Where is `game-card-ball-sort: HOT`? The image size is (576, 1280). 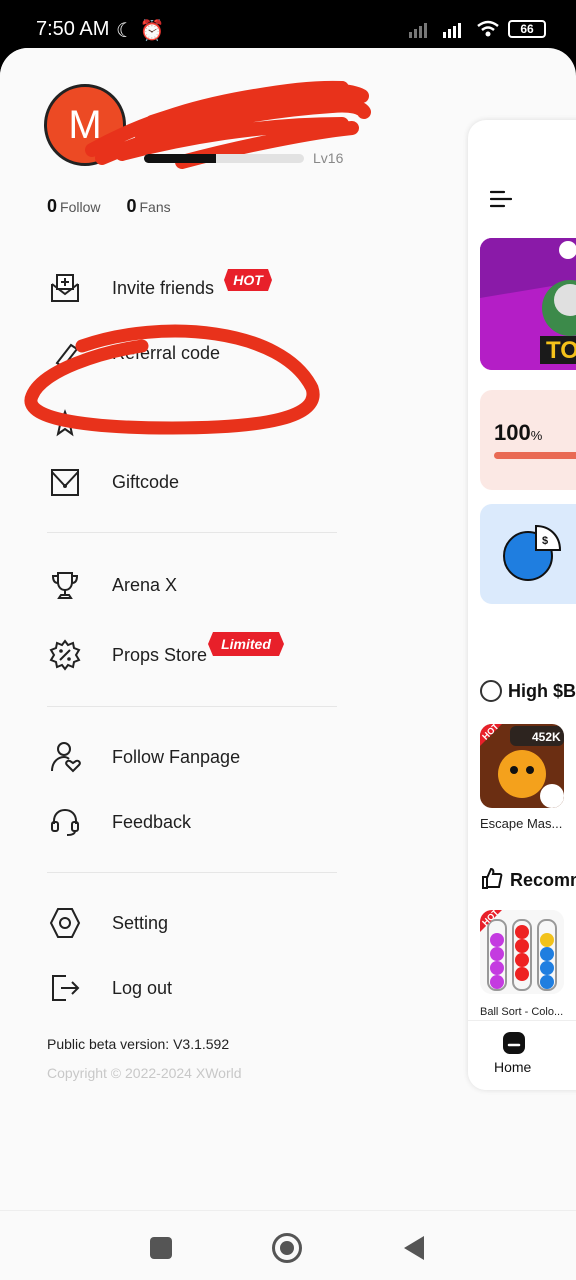 game-card-ball-sort: HOT is located at coordinates (522, 952).